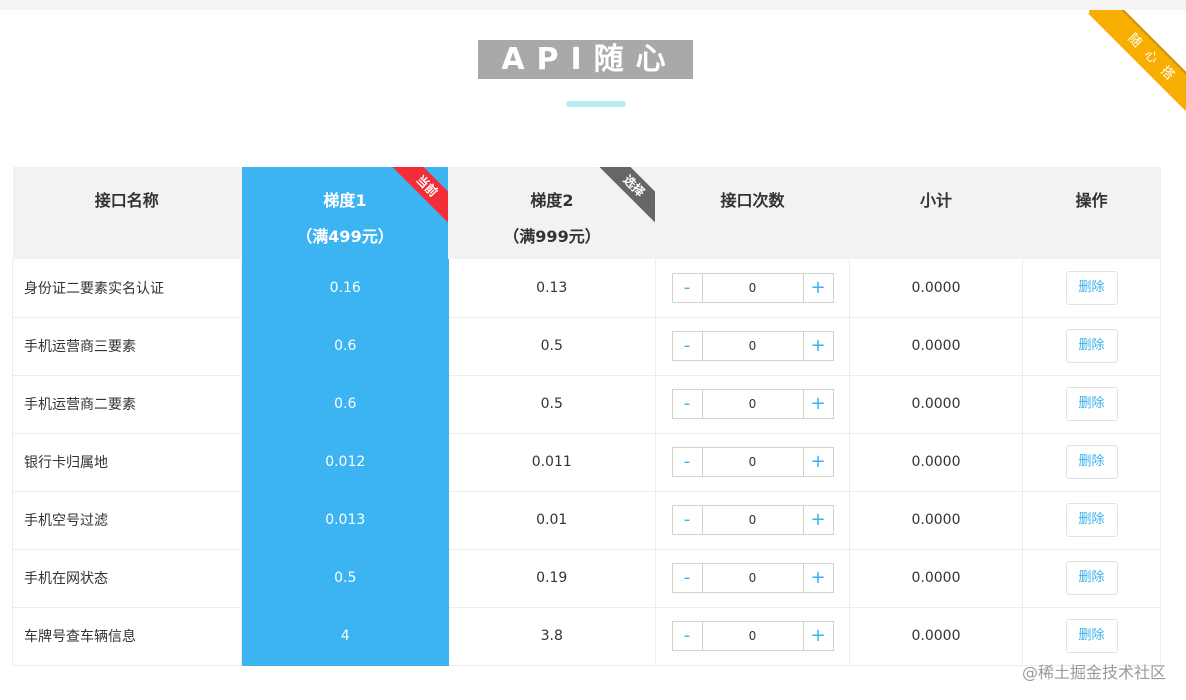  Describe the element at coordinates (593, 5) in the screenshot. I see `top-strip` at that location.